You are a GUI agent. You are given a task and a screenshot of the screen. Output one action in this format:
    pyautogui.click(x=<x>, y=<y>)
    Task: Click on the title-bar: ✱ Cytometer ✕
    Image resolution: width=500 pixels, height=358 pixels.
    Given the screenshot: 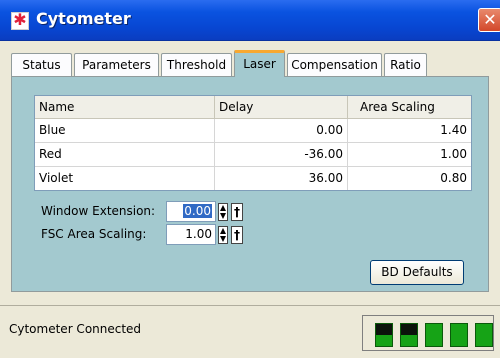 What is the action you would take?
    pyautogui.click(x=250, y=20)
    